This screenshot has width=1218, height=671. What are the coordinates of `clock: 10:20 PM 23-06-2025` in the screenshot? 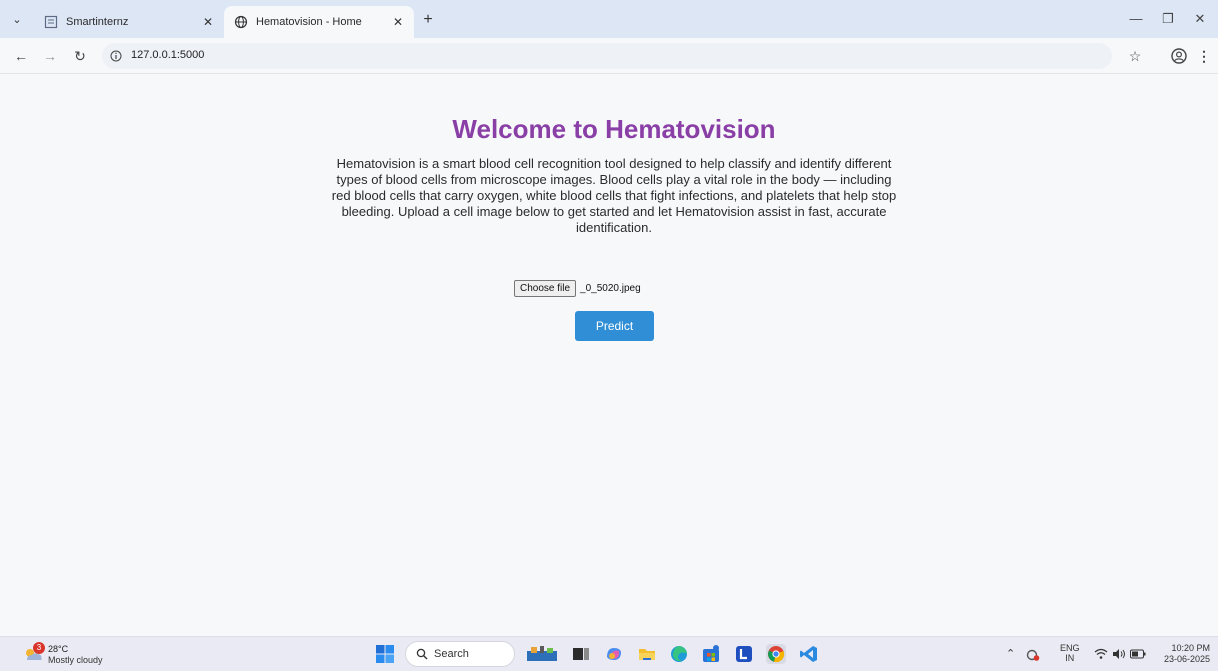 It's located at (1183, 654).